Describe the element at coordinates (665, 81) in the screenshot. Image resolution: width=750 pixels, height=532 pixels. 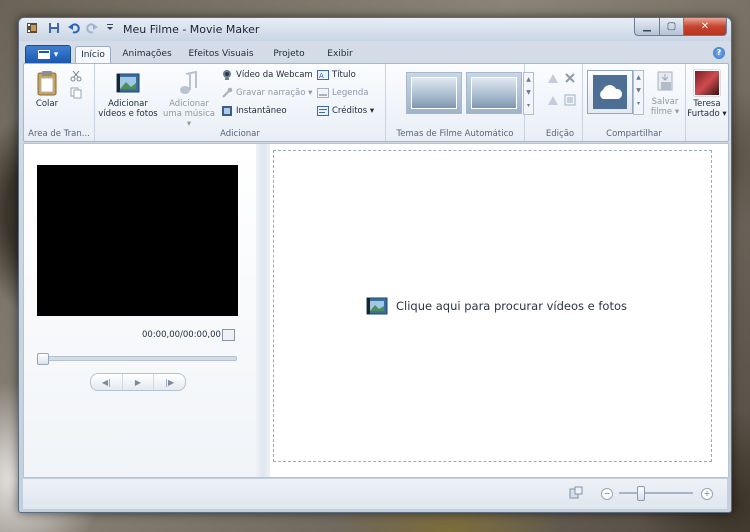
I see `save-movie-icon` at that location.